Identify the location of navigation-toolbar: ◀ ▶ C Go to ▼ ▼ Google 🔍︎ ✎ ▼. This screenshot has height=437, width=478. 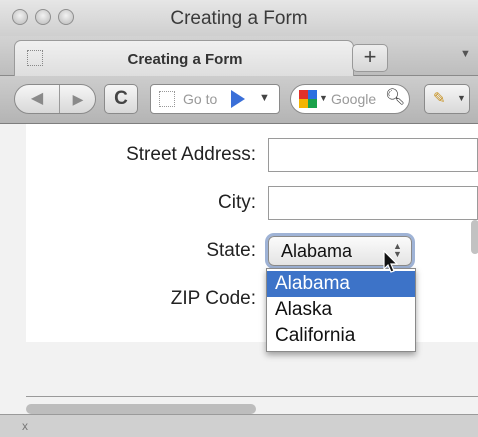
(239, 100).